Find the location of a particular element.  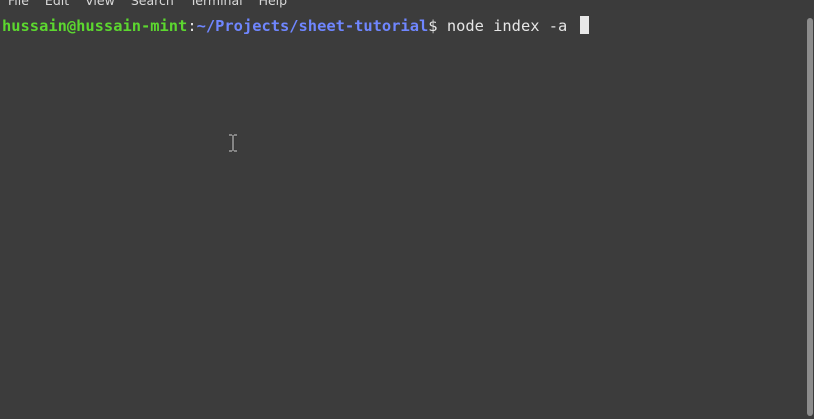

menu-view: View is located at coordinates (100, 5).